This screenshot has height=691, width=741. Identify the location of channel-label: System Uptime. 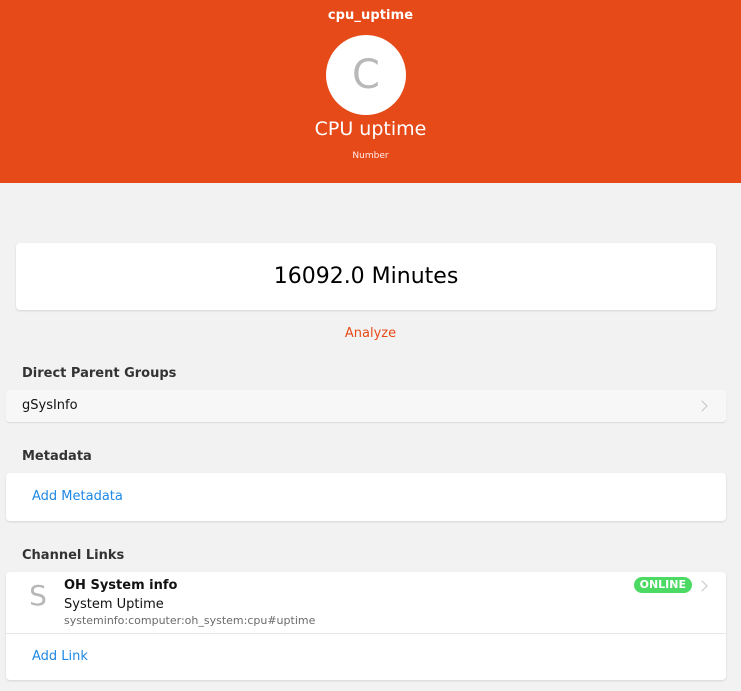
(114, 604).